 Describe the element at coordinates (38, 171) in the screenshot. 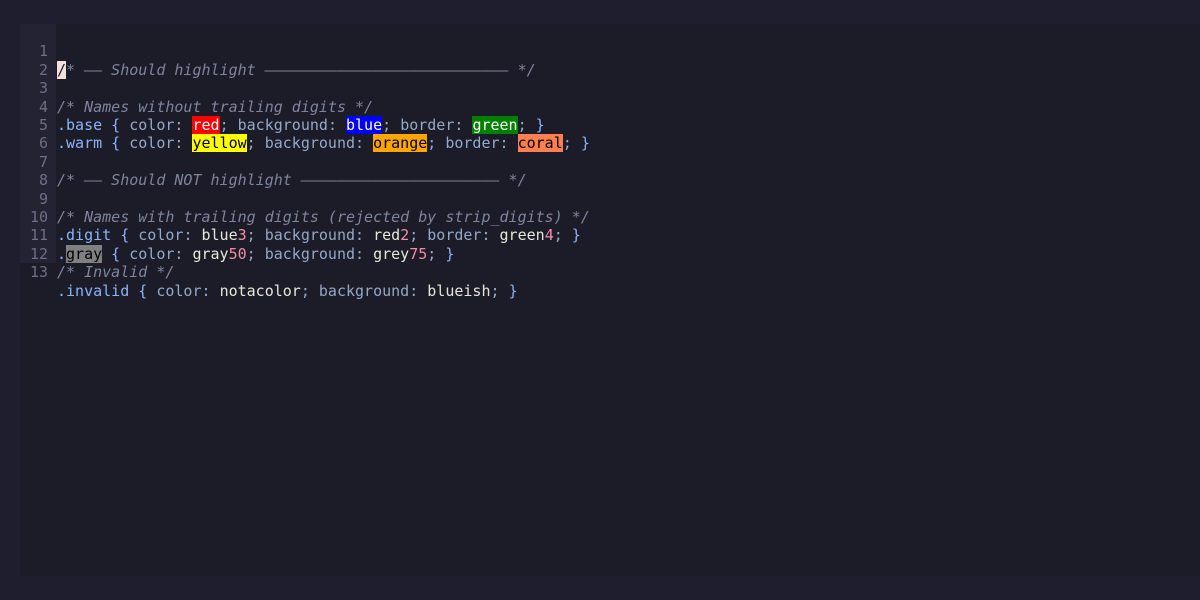

I see `code-line-8: 8` at that location.